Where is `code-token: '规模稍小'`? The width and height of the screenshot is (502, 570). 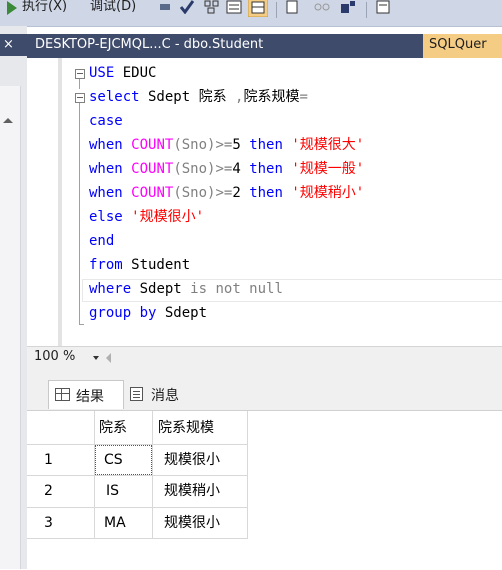
code-token: '规模稍小' is located at coordinates (323, 193).